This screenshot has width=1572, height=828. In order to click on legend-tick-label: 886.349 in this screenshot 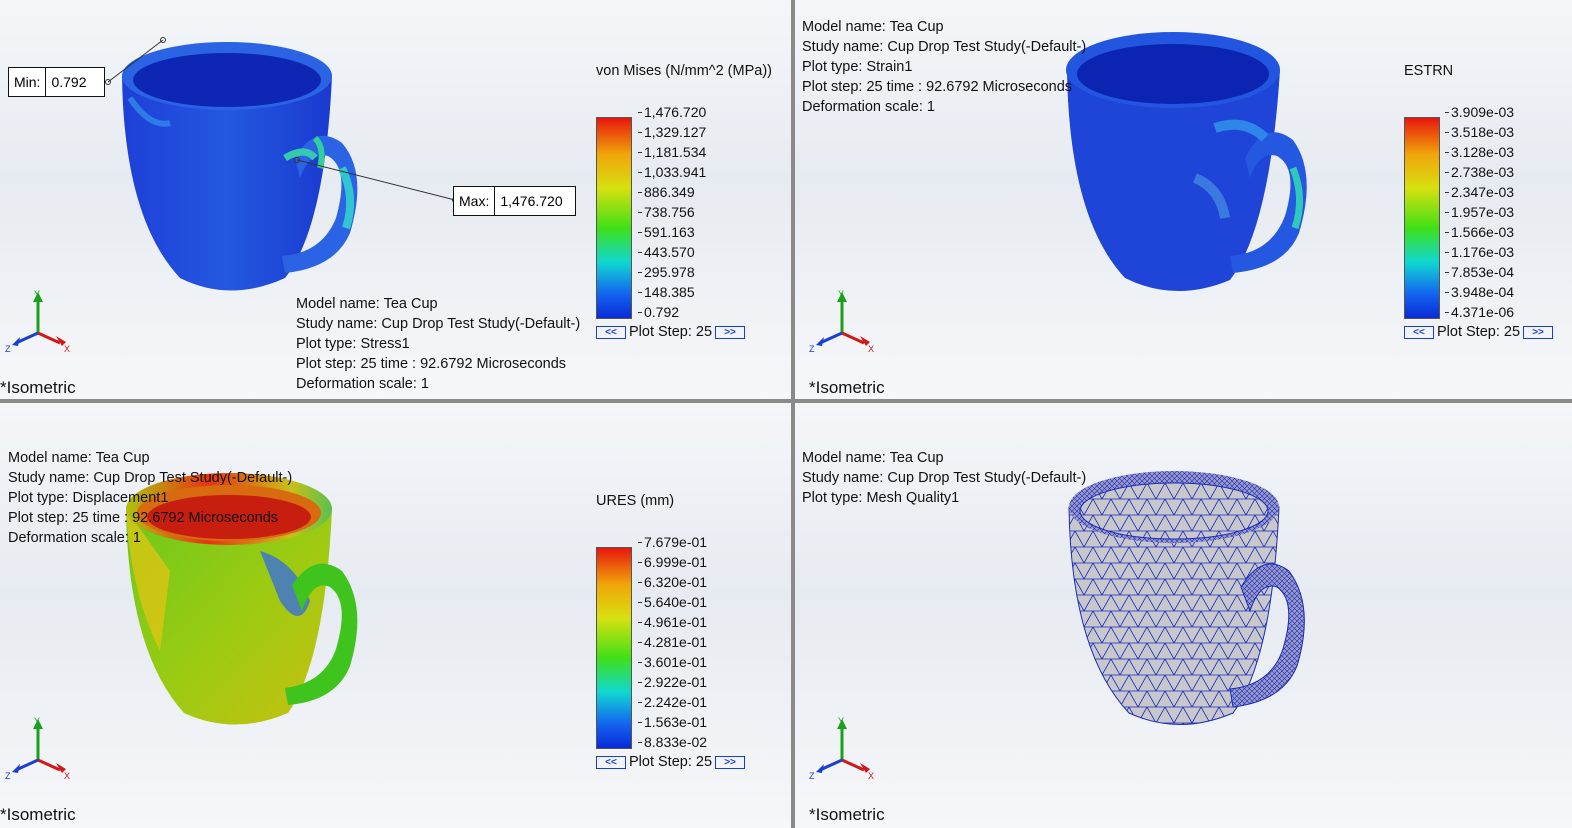, I will do `click(666, 192)`.